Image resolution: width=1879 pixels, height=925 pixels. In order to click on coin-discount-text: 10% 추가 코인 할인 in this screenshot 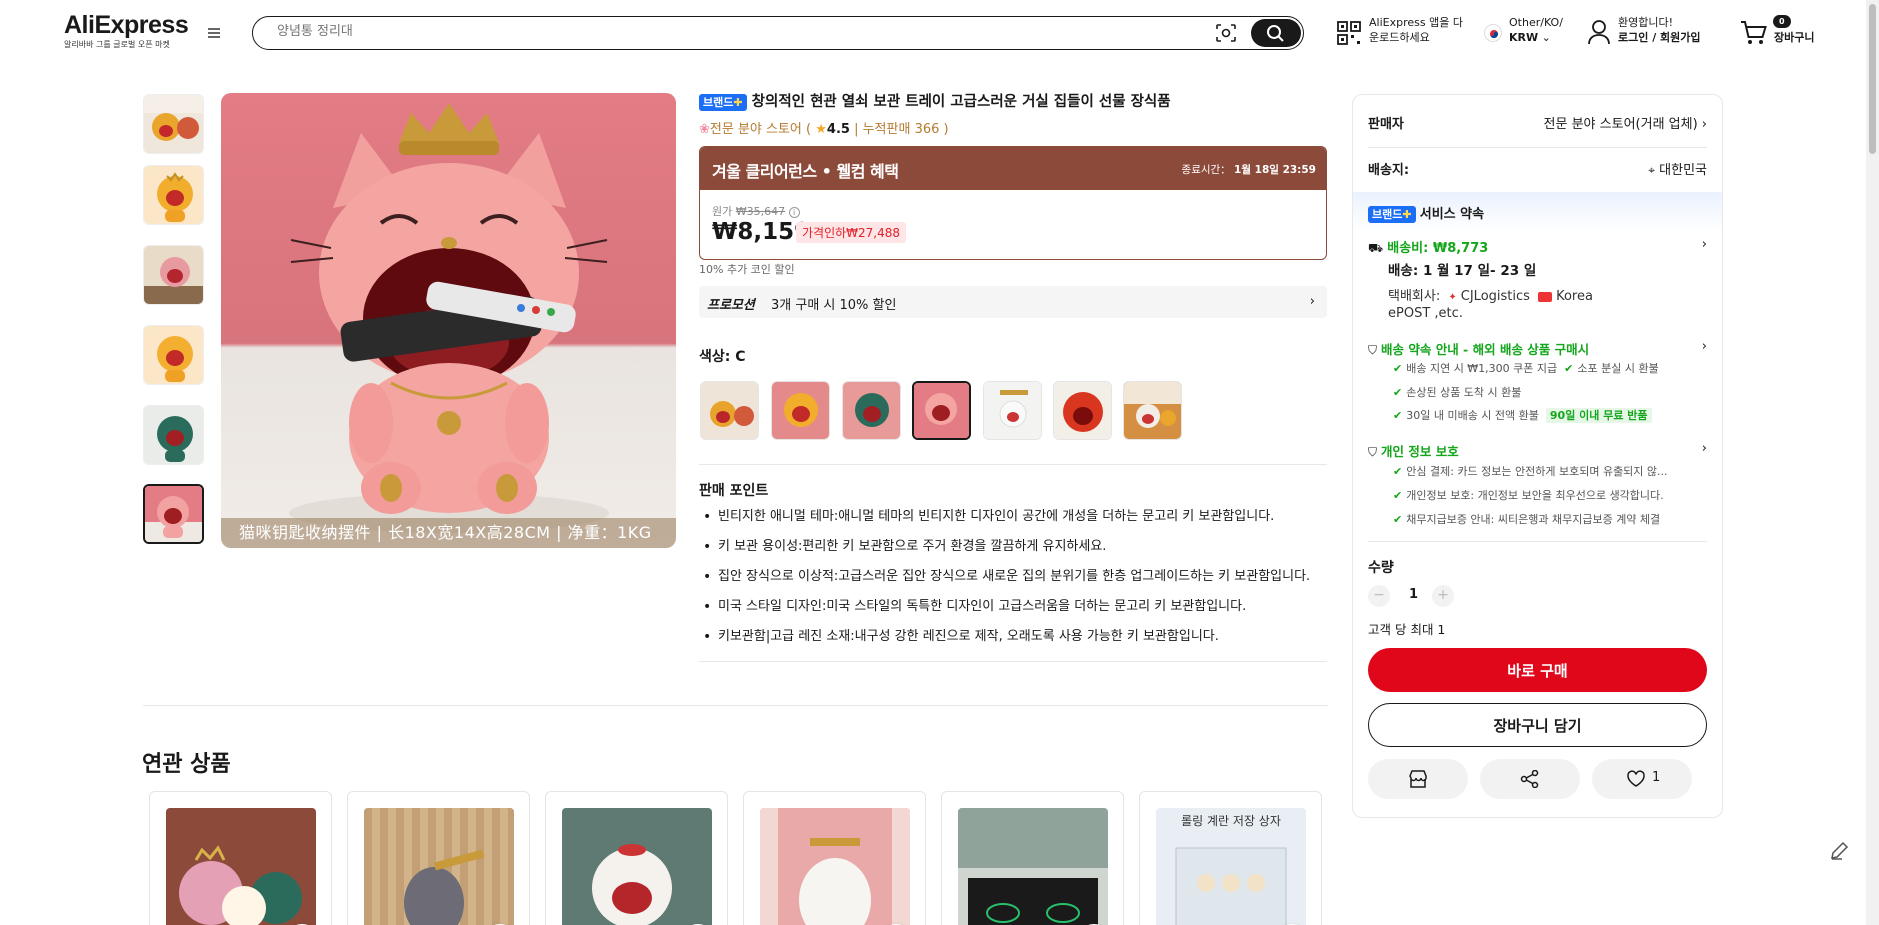, I will do `click(747, 269)`.